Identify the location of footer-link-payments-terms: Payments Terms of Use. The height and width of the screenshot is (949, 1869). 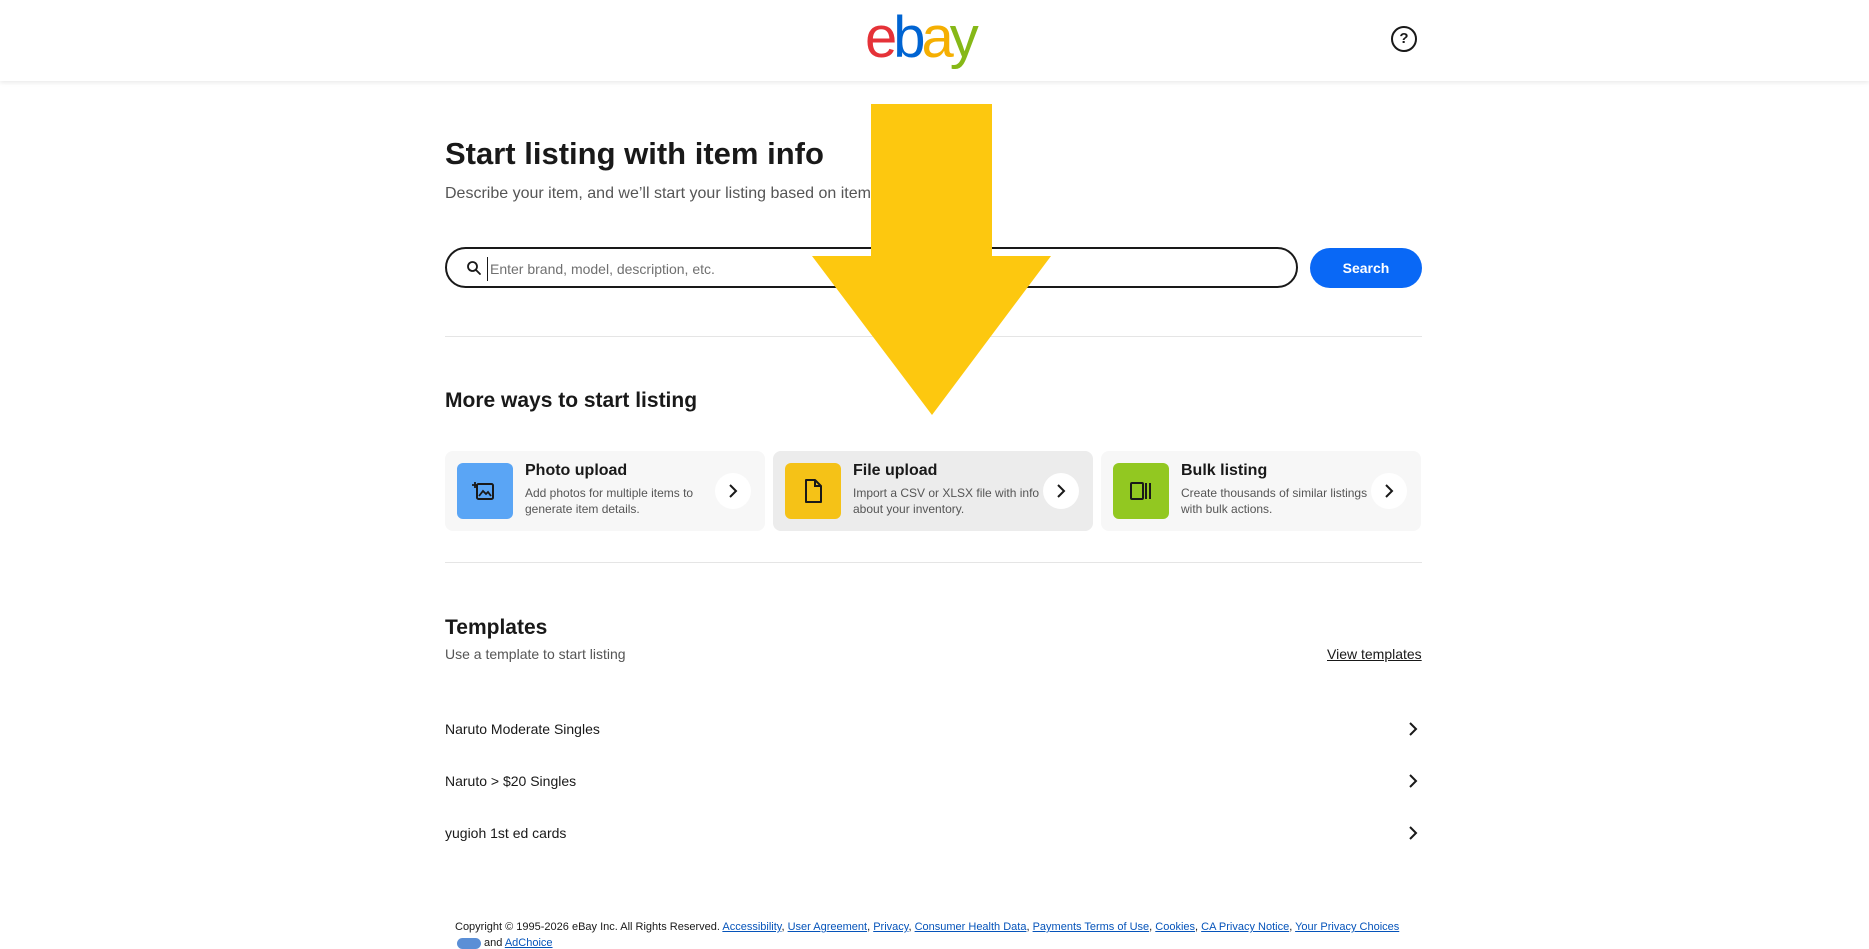
(1091, 927).